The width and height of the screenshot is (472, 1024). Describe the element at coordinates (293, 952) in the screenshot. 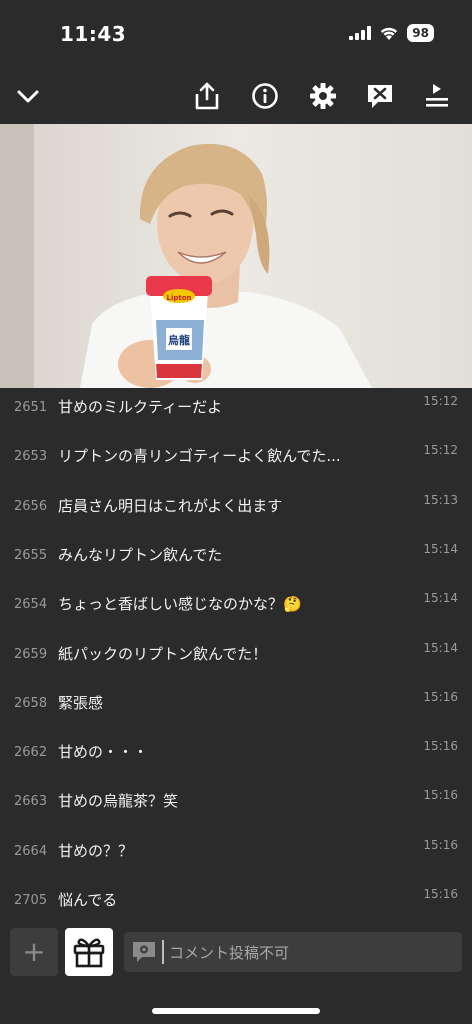

I see `comment-input: コメント投稿不可` at that location.